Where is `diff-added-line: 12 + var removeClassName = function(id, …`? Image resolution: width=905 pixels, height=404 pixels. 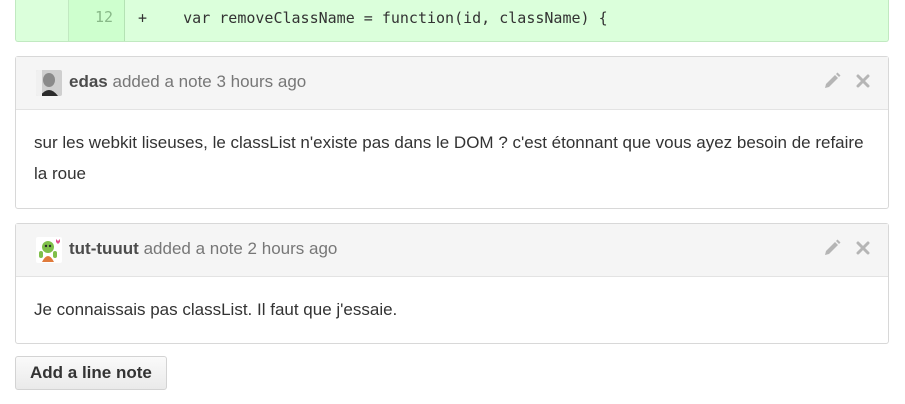 diff-added-line: 12 + var removeClassName = function(id, … is located at coordinates (452, 21).